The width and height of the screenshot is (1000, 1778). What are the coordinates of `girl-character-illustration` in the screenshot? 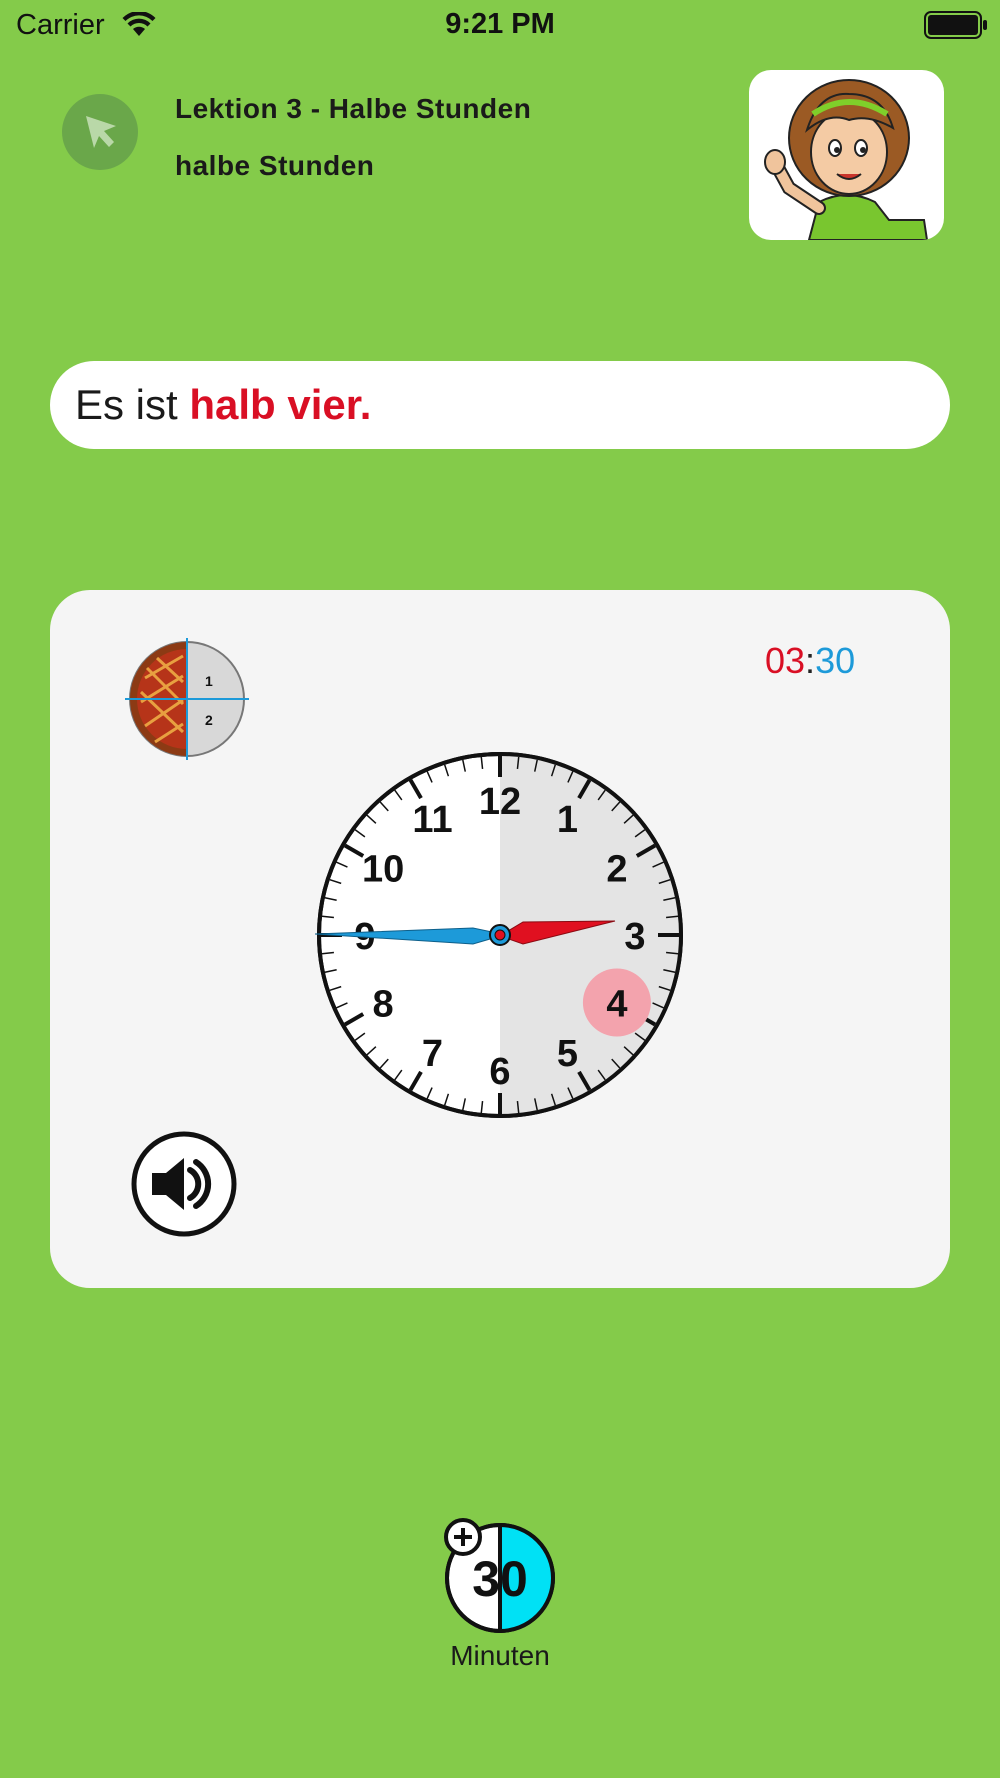 It's located at (846, 159).